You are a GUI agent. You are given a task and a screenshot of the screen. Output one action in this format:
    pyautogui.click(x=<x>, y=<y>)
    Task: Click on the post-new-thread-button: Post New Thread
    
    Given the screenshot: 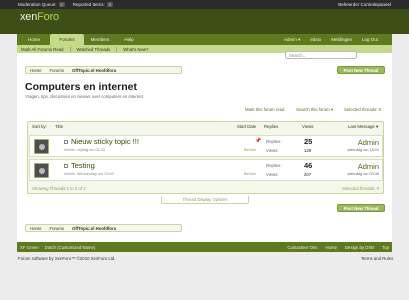 What is the action you would take?
    pyautogui.click(x=361, y=70)
    